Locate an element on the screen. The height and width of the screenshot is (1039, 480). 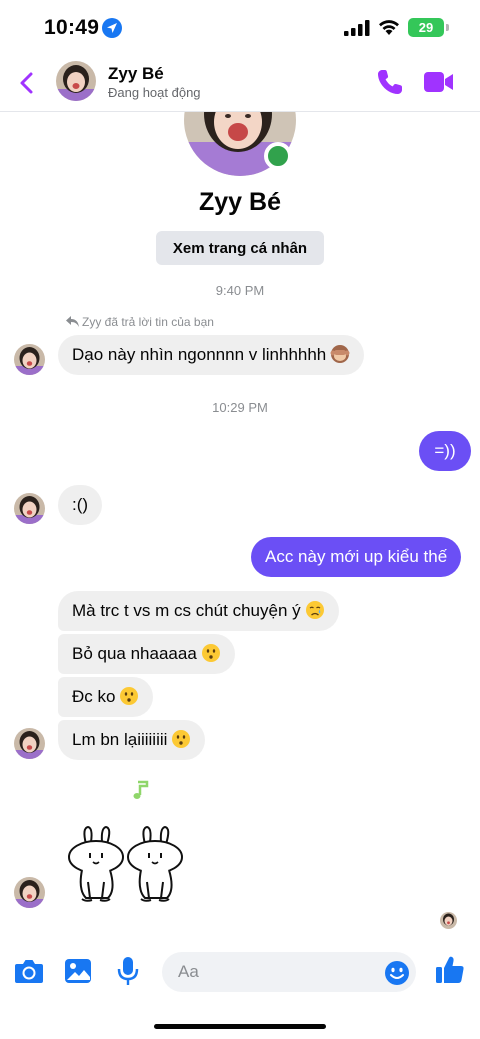
reply-note: Zyy đã trả lời tin của bạn is located at coordinates (140, 321).